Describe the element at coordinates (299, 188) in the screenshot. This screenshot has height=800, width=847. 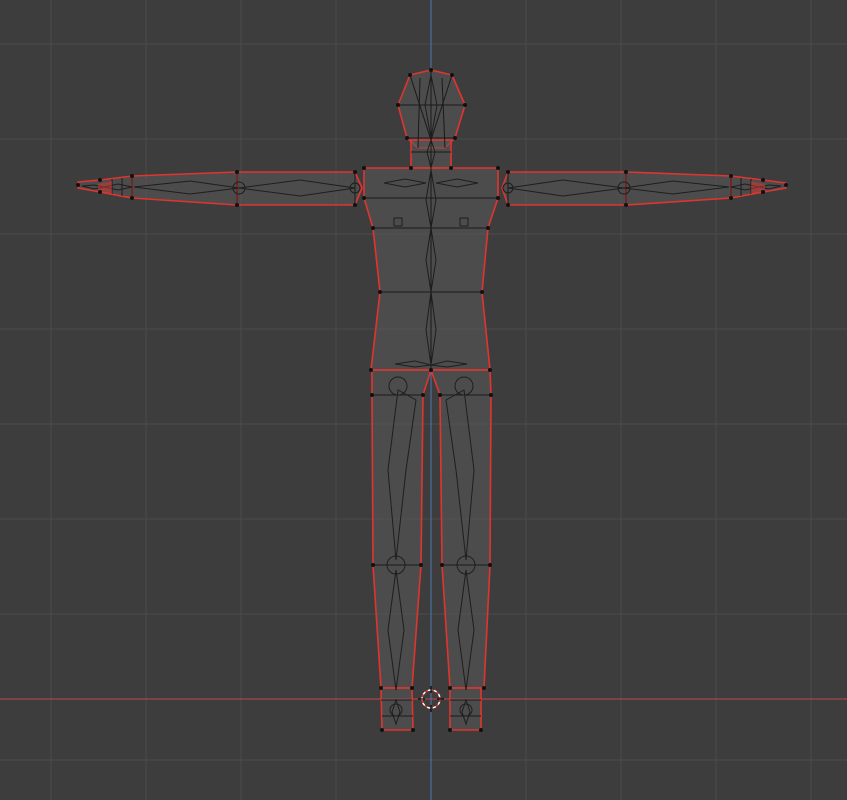
I see `mesh-arm-left-upper` at that location.